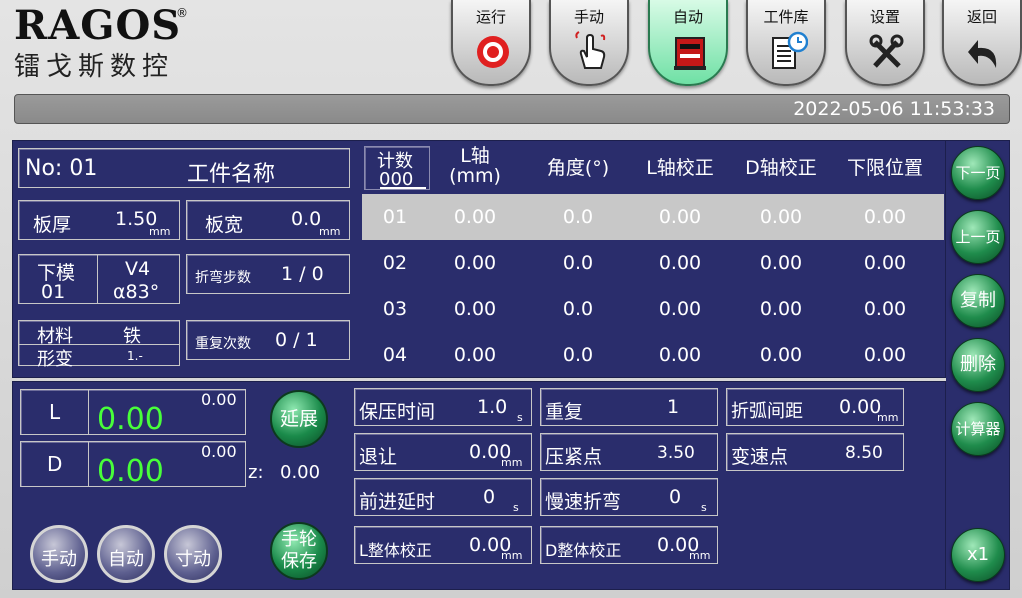 The height and width of the screenshot is (598, 1022). Describe the element at coordinates (493, 52) in the screenshot. I see `record-icon` at that location.